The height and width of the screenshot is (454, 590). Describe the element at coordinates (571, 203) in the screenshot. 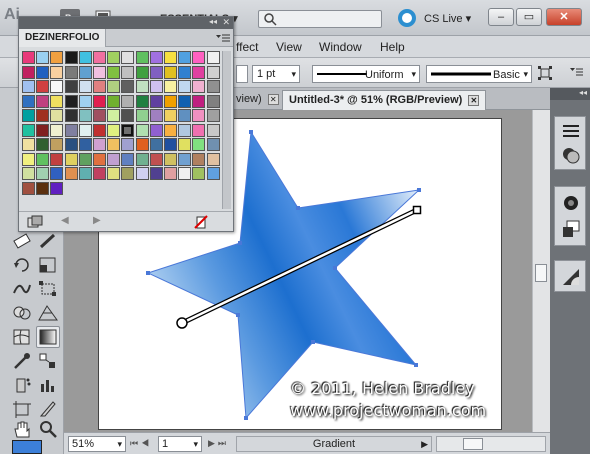

I see `appearance-panel-button` at that location.